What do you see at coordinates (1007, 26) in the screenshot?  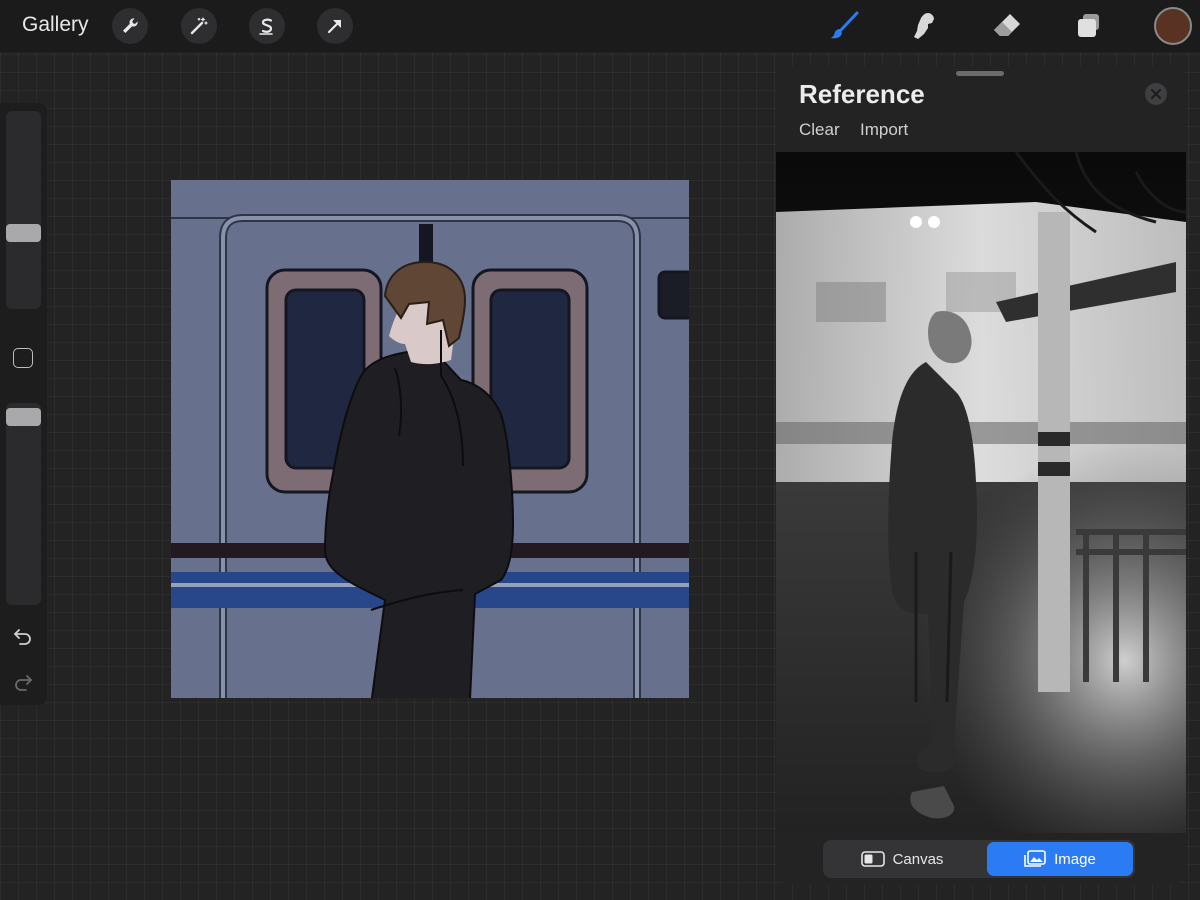 I see `eraser-icon` at bounding box center [1007, 26].